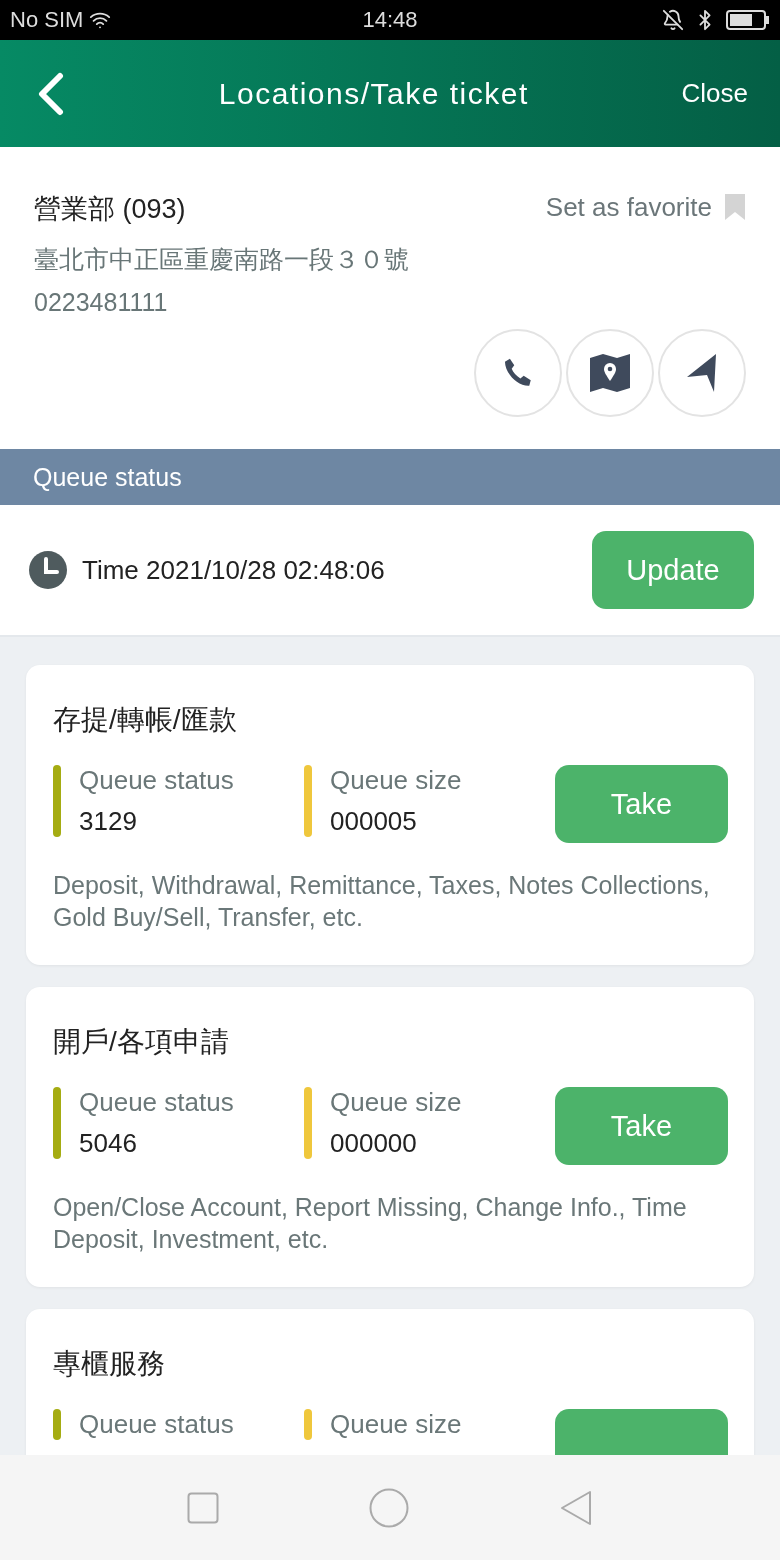 The width and height of the screenshot is (780, 1560). Describe the element at coordinates (109, 1364) in the screenshot. I see `service-title: 專櫃服務` at that location.